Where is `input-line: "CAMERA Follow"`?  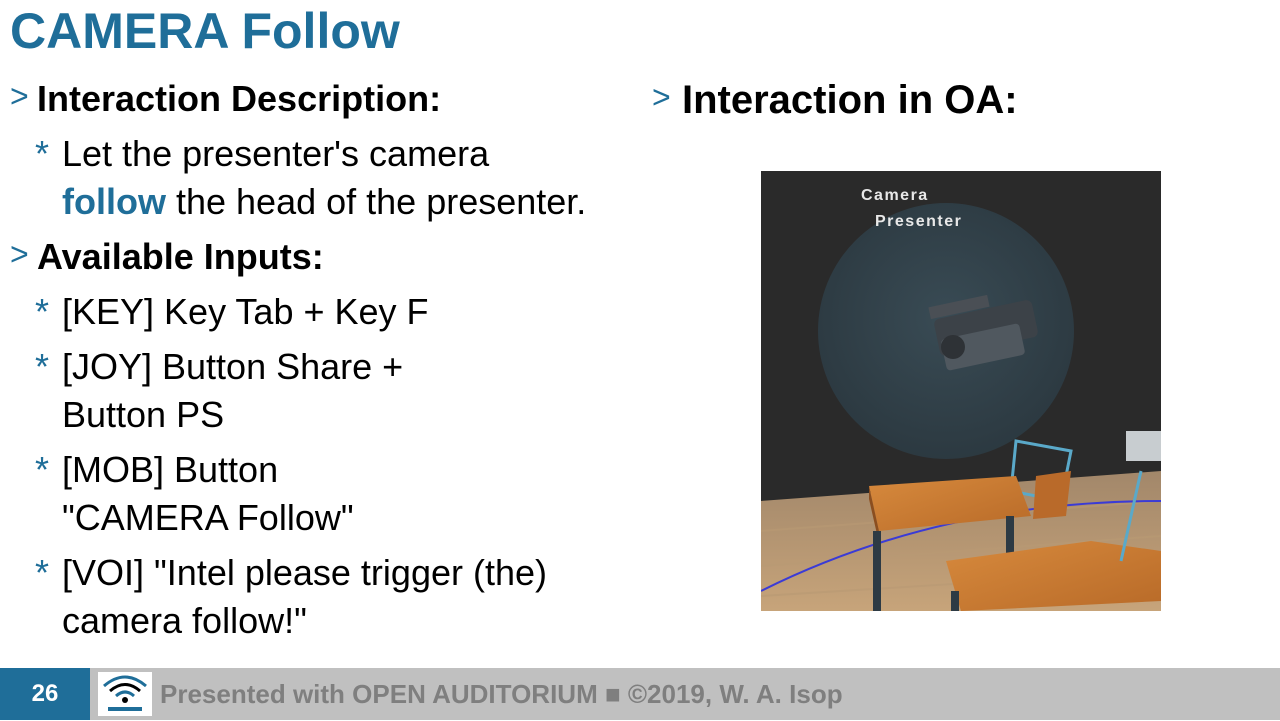 input-line: "CAMERA Follow" is located at coordinates (208, 517).